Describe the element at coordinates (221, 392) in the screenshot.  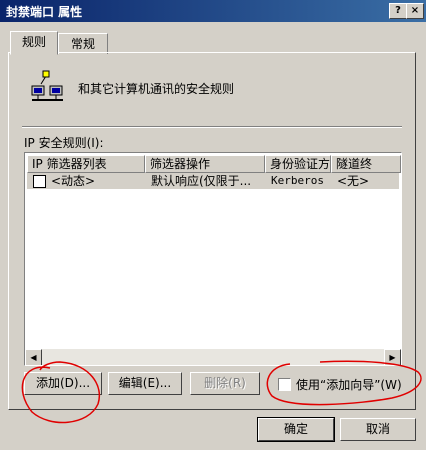
I see `red-annotation-marks` at that location.